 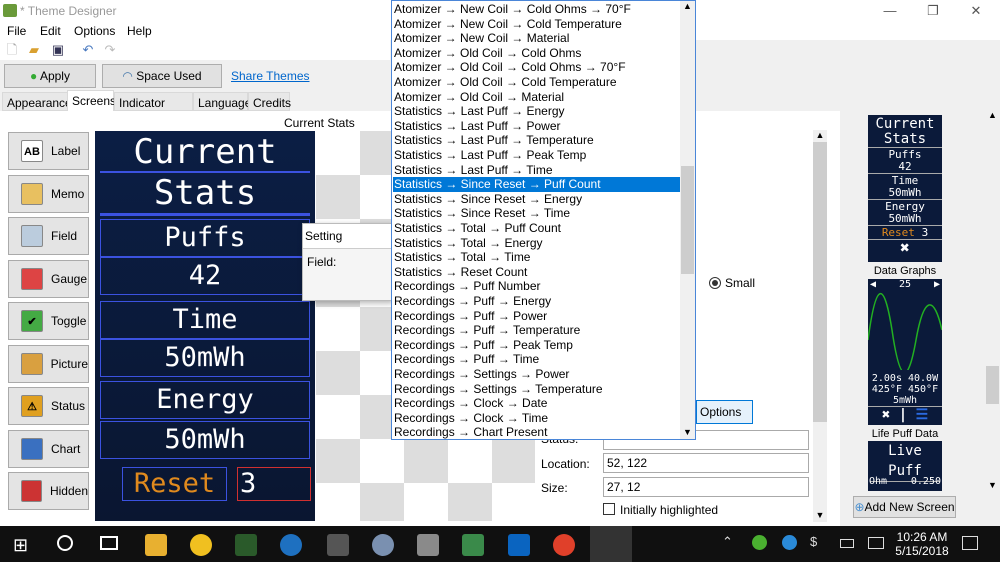 What do you see at coordinates (205, 358) in the screenshot?
I see `preview-time-value: 50mWh` at bounding box center [205, 358].